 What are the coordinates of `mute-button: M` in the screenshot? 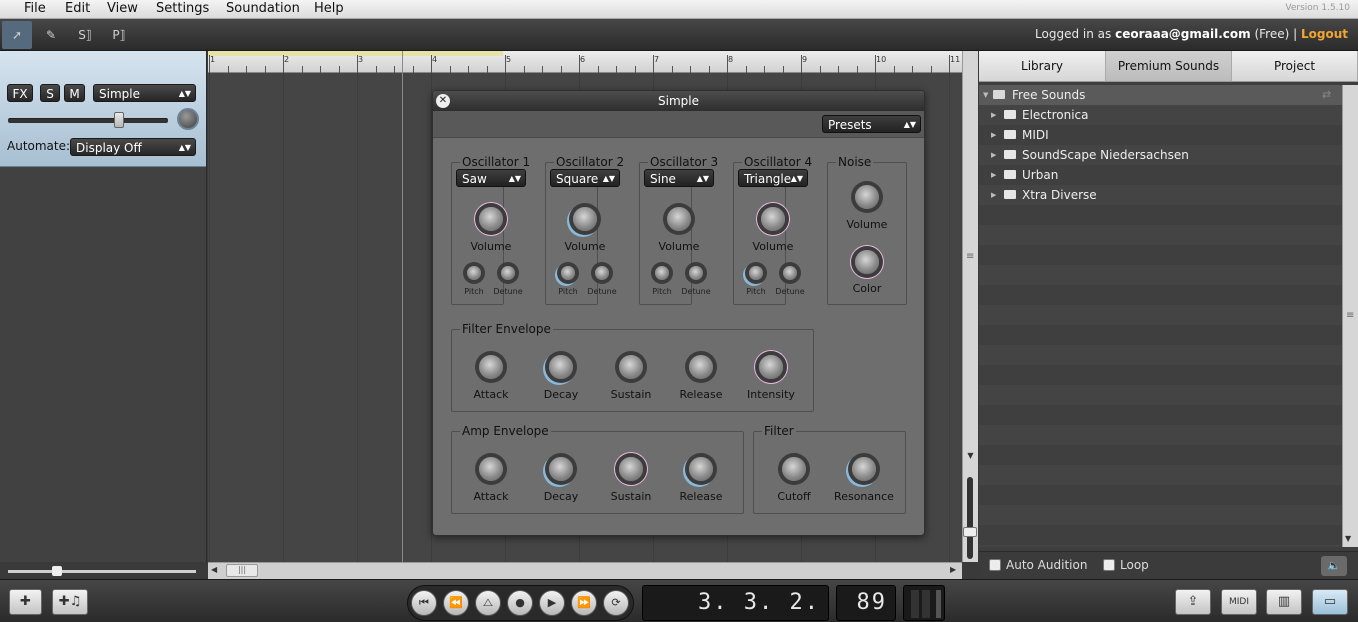 It's located at (74, 93).